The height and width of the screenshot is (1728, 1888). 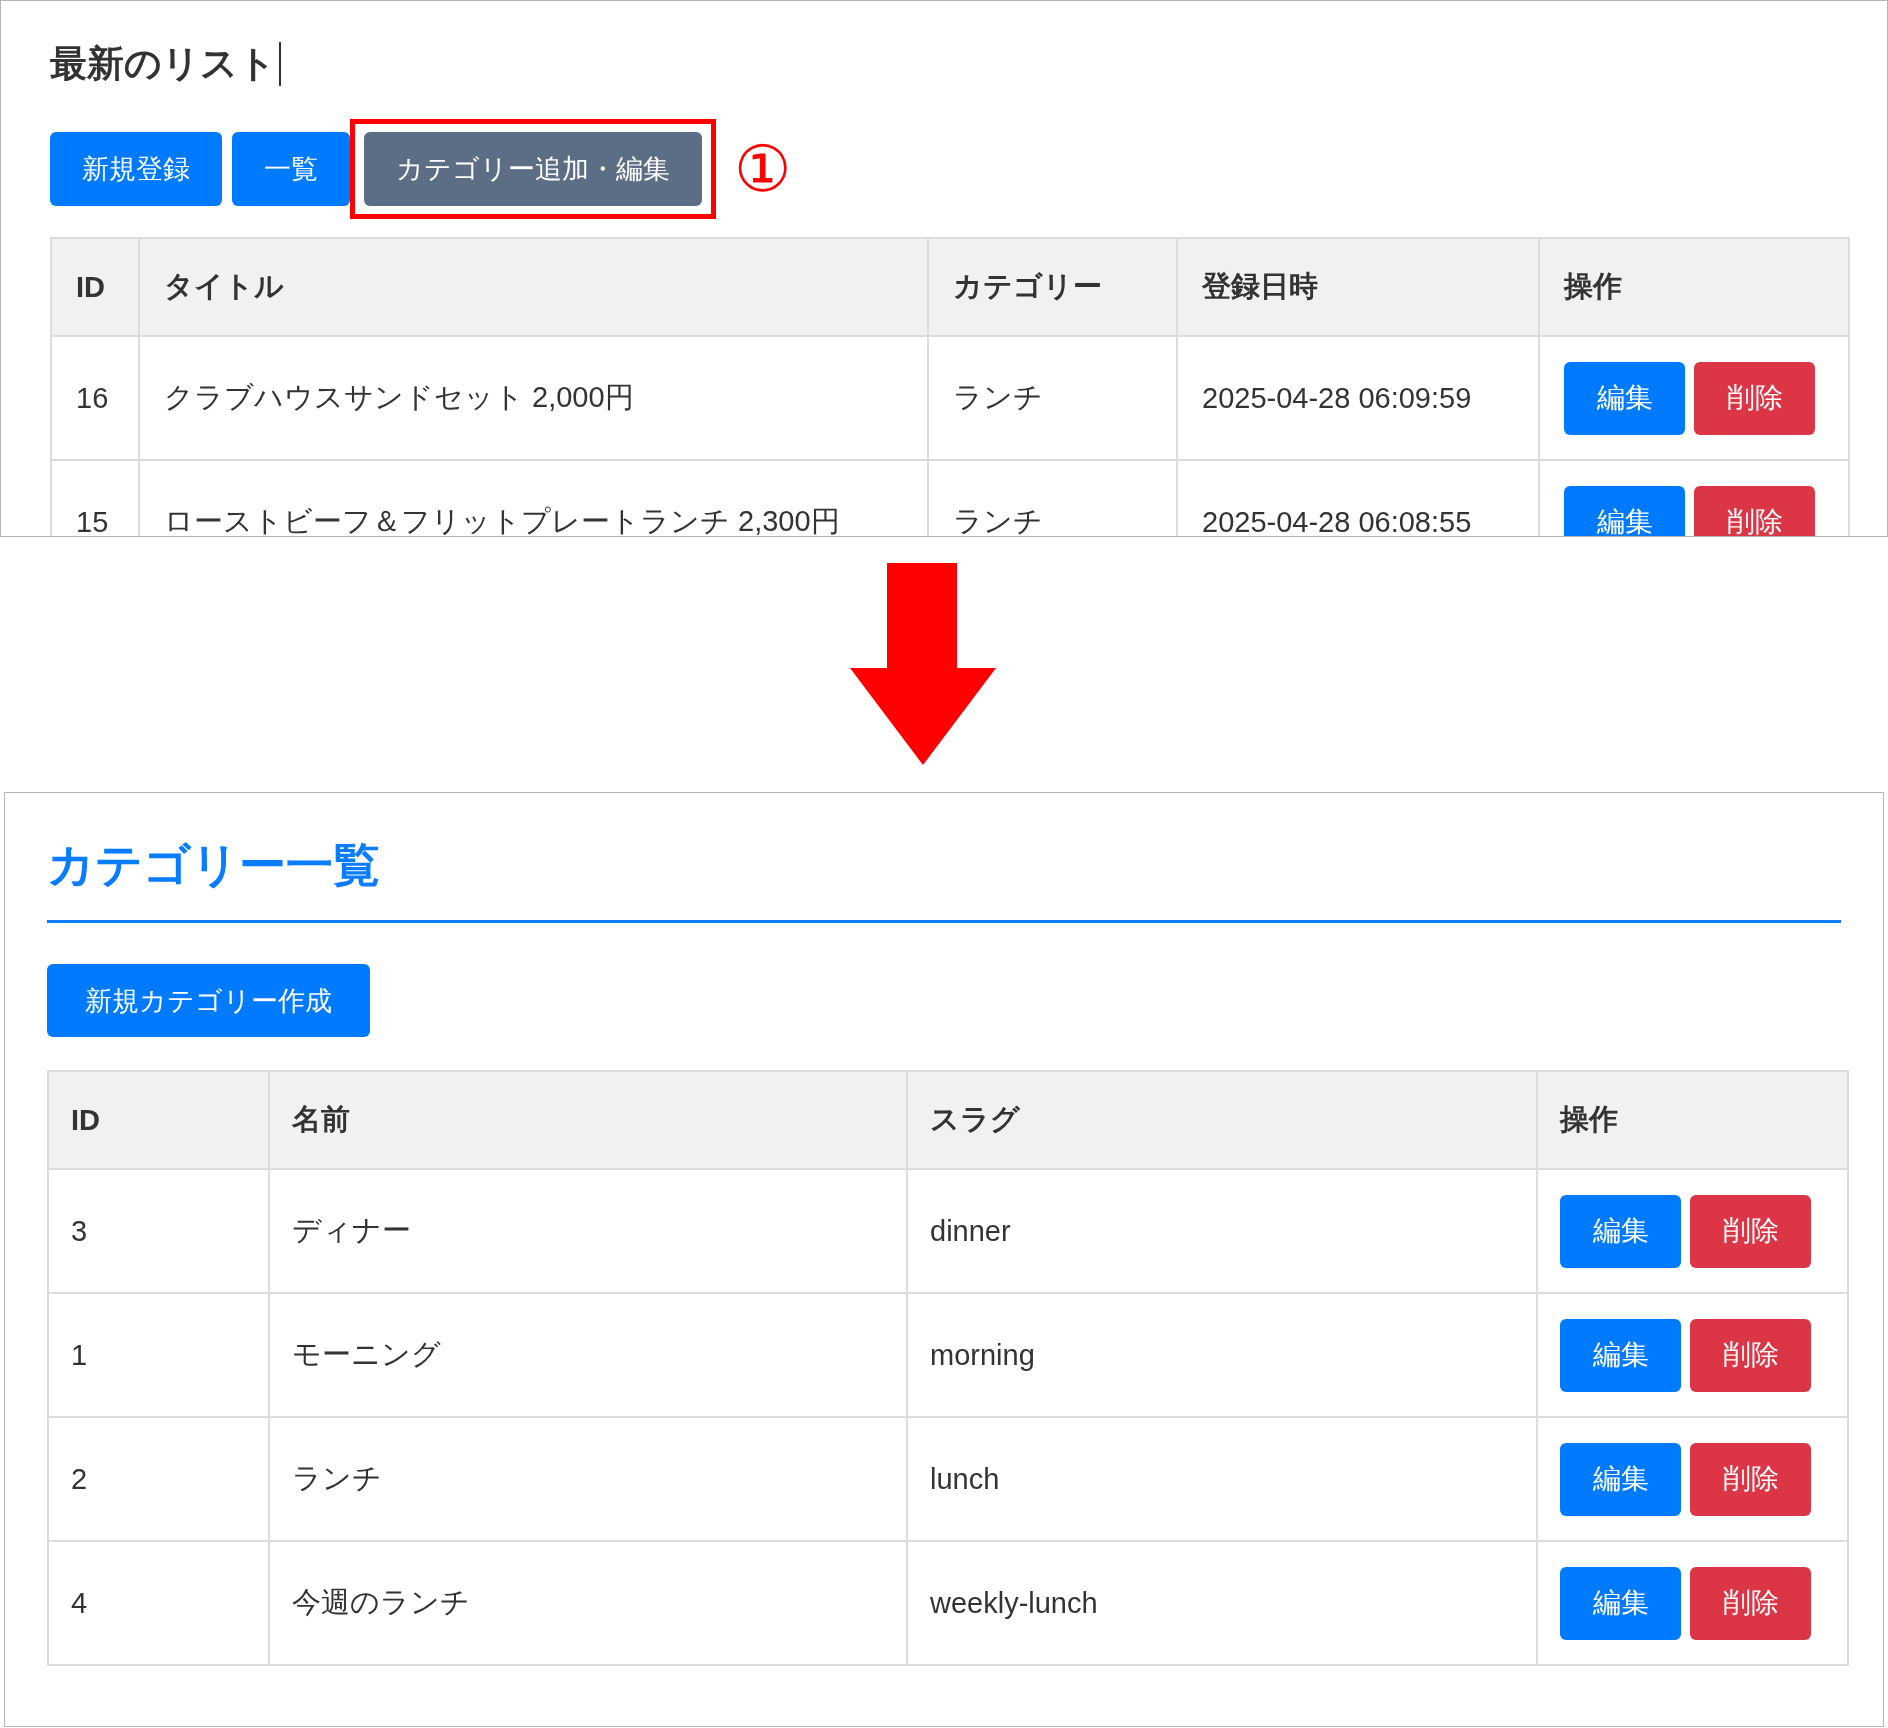 What do you see at coordinates (1337, 520) in the screenshot?
I see `table-cell: 2025-04-28 06:08:55` at bounding box center [1337, 520].